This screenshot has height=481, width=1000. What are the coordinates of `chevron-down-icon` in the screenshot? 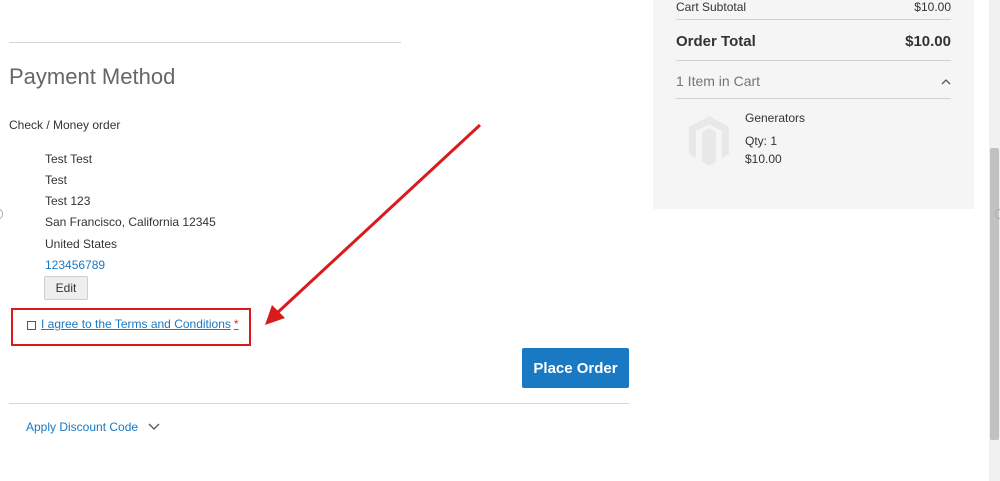 It's located at (154, 426).